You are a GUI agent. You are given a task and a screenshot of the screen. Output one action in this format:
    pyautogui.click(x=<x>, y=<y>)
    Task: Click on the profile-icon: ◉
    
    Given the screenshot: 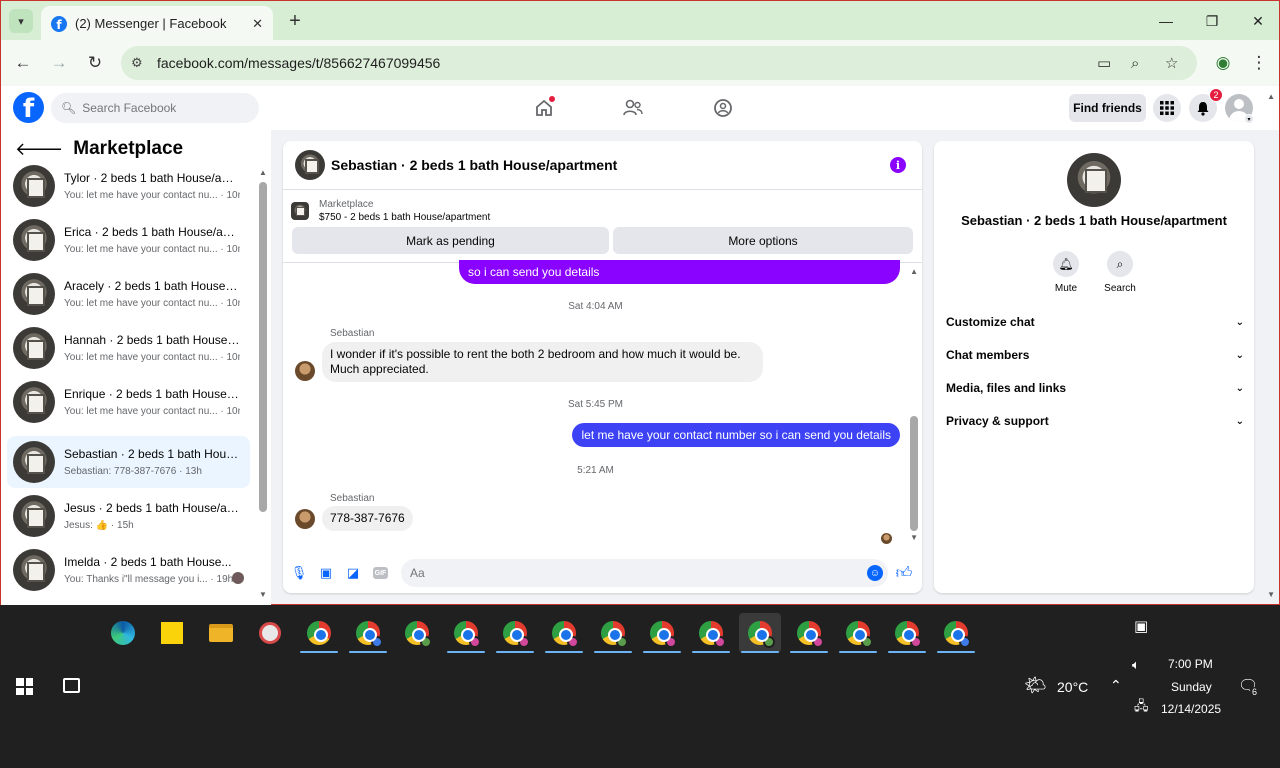 What is the action you would take?
    pyautogui.click(x=1223, y=63)
    